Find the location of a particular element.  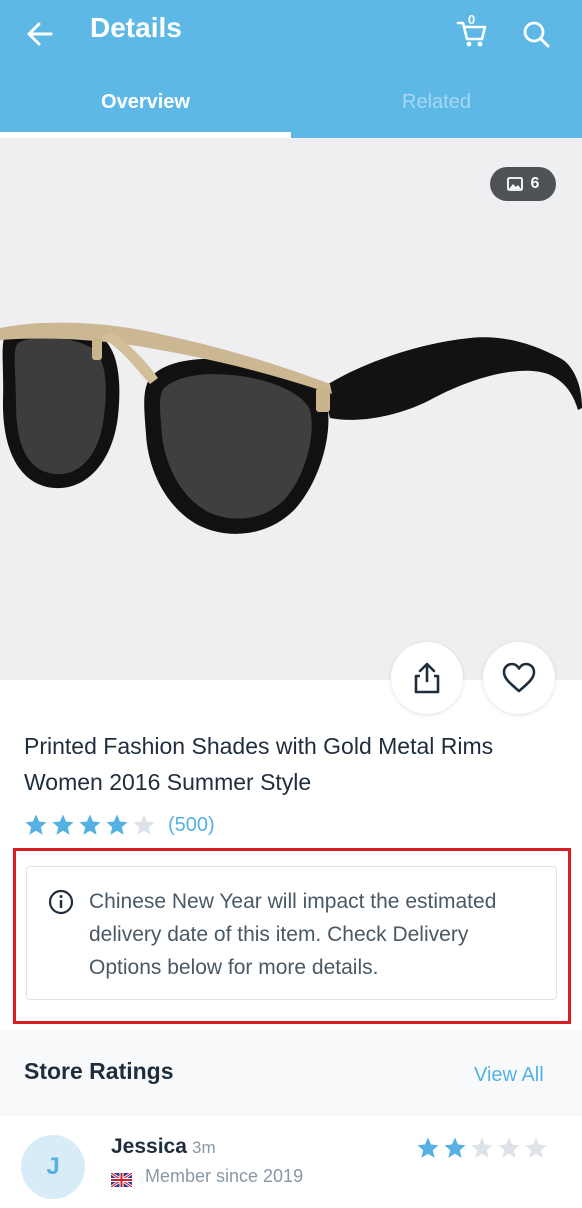

product-rating: (500) is located at coordinates (119, 825).